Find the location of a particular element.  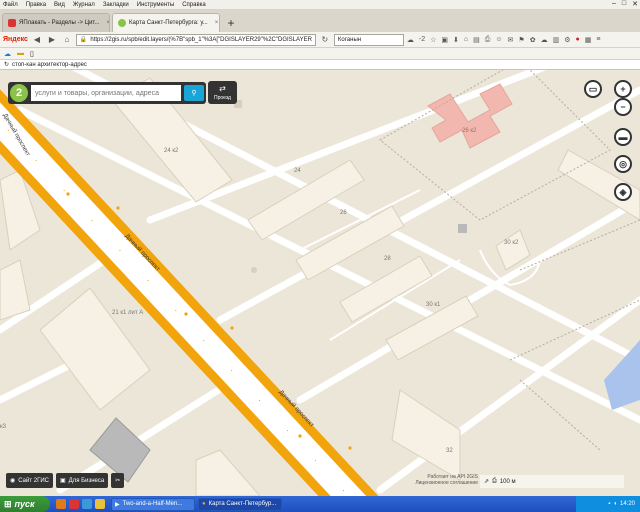

business-label: Для Бизнеса is located at coordinates (86, 480).